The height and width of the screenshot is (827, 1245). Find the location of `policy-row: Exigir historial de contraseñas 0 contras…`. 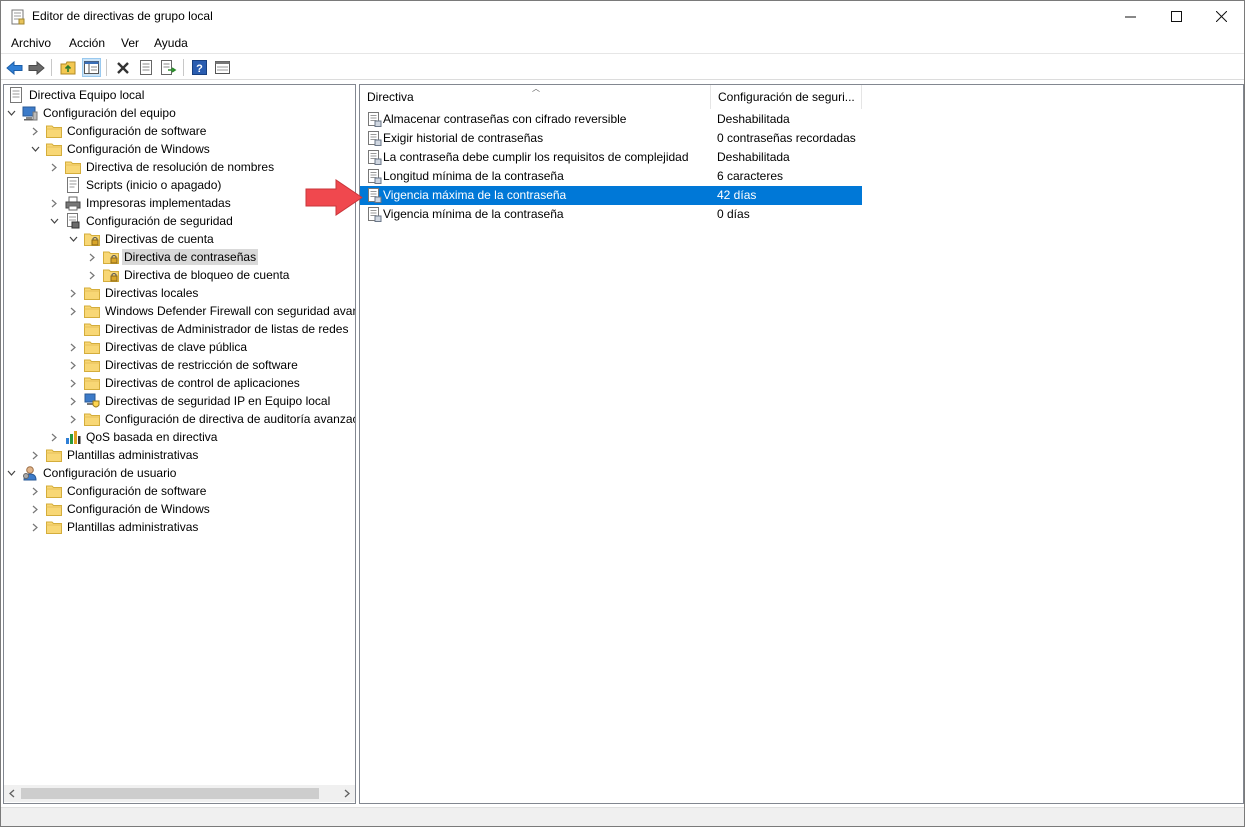

policy-row: Exigir historial de contraseñas 0 contras… is located at coordinates (611, 138).